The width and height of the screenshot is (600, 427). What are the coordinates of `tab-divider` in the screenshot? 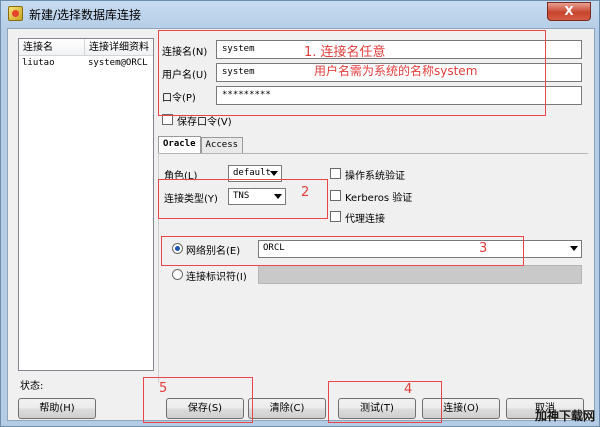 It's located at (373, 153).